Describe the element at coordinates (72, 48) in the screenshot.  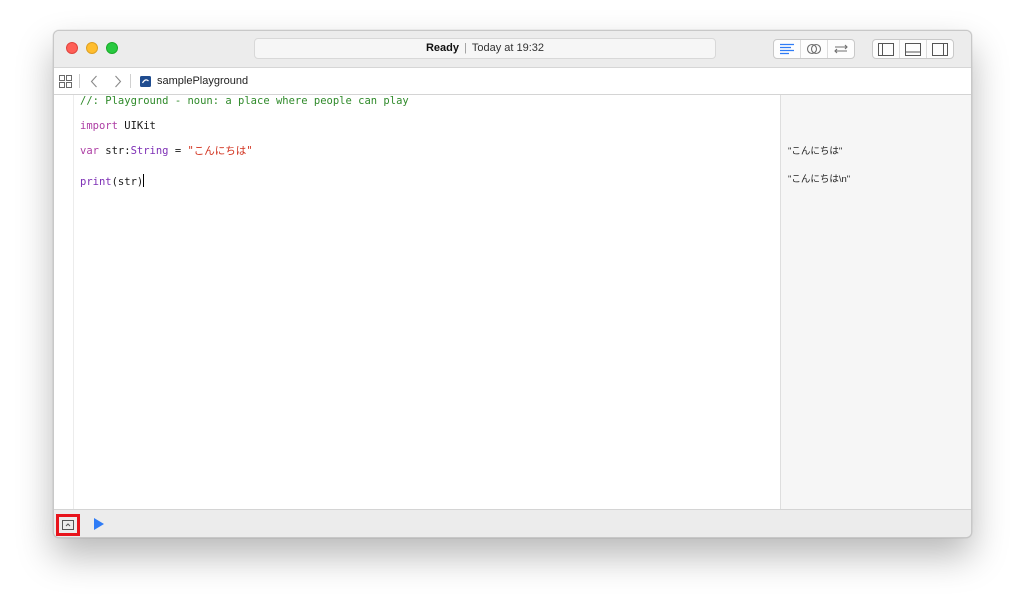
I see `close-window-button` at that location.